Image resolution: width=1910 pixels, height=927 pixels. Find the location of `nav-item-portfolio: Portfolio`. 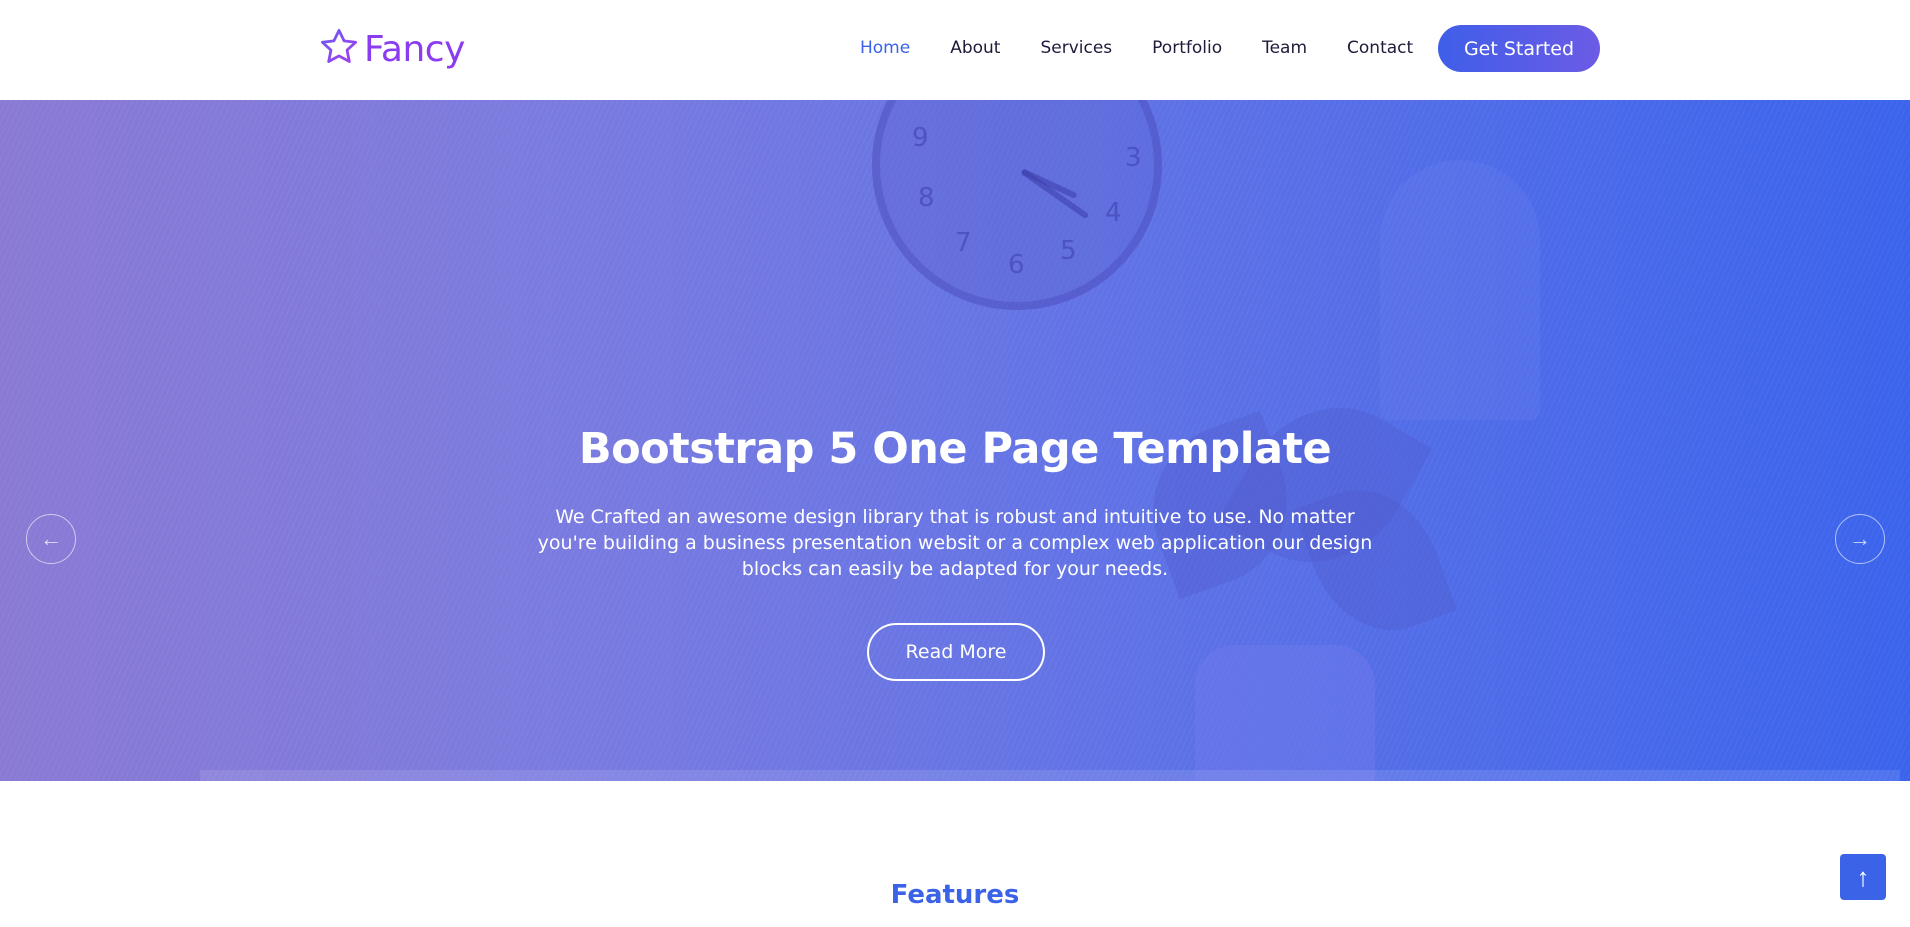

nav-item-portfolio: Portfolio is located at coordinates (1187, 48).